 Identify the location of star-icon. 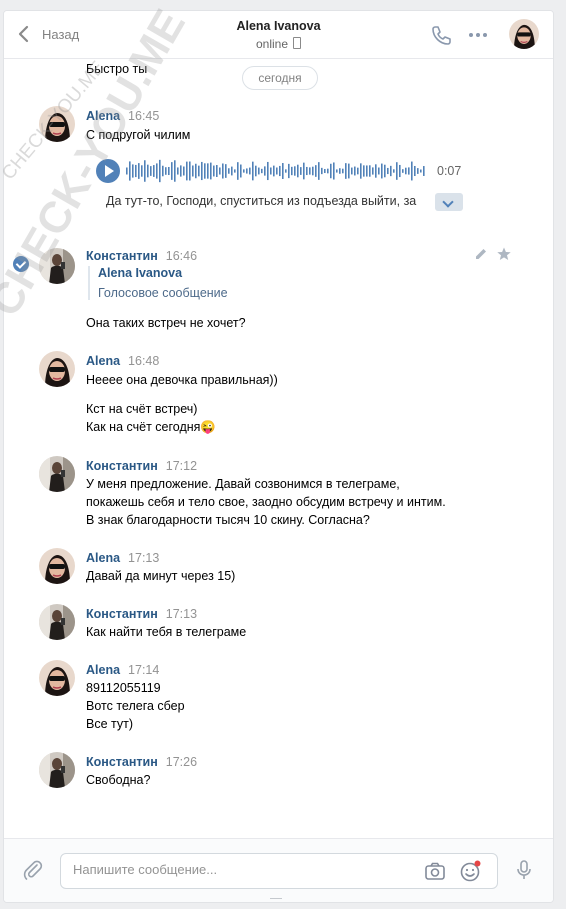
(504, 254).